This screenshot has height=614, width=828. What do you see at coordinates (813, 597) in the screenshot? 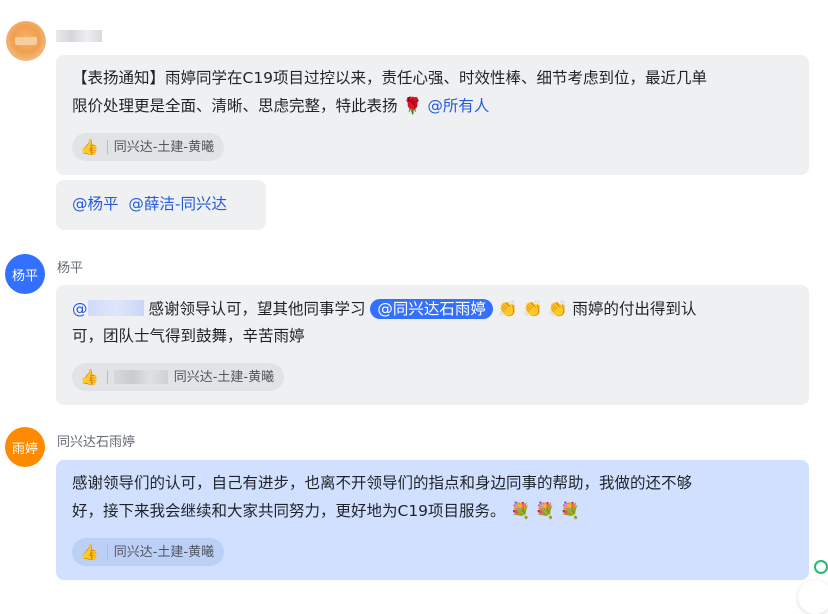
I see `scroll-button` at bounding box center [813, 597].